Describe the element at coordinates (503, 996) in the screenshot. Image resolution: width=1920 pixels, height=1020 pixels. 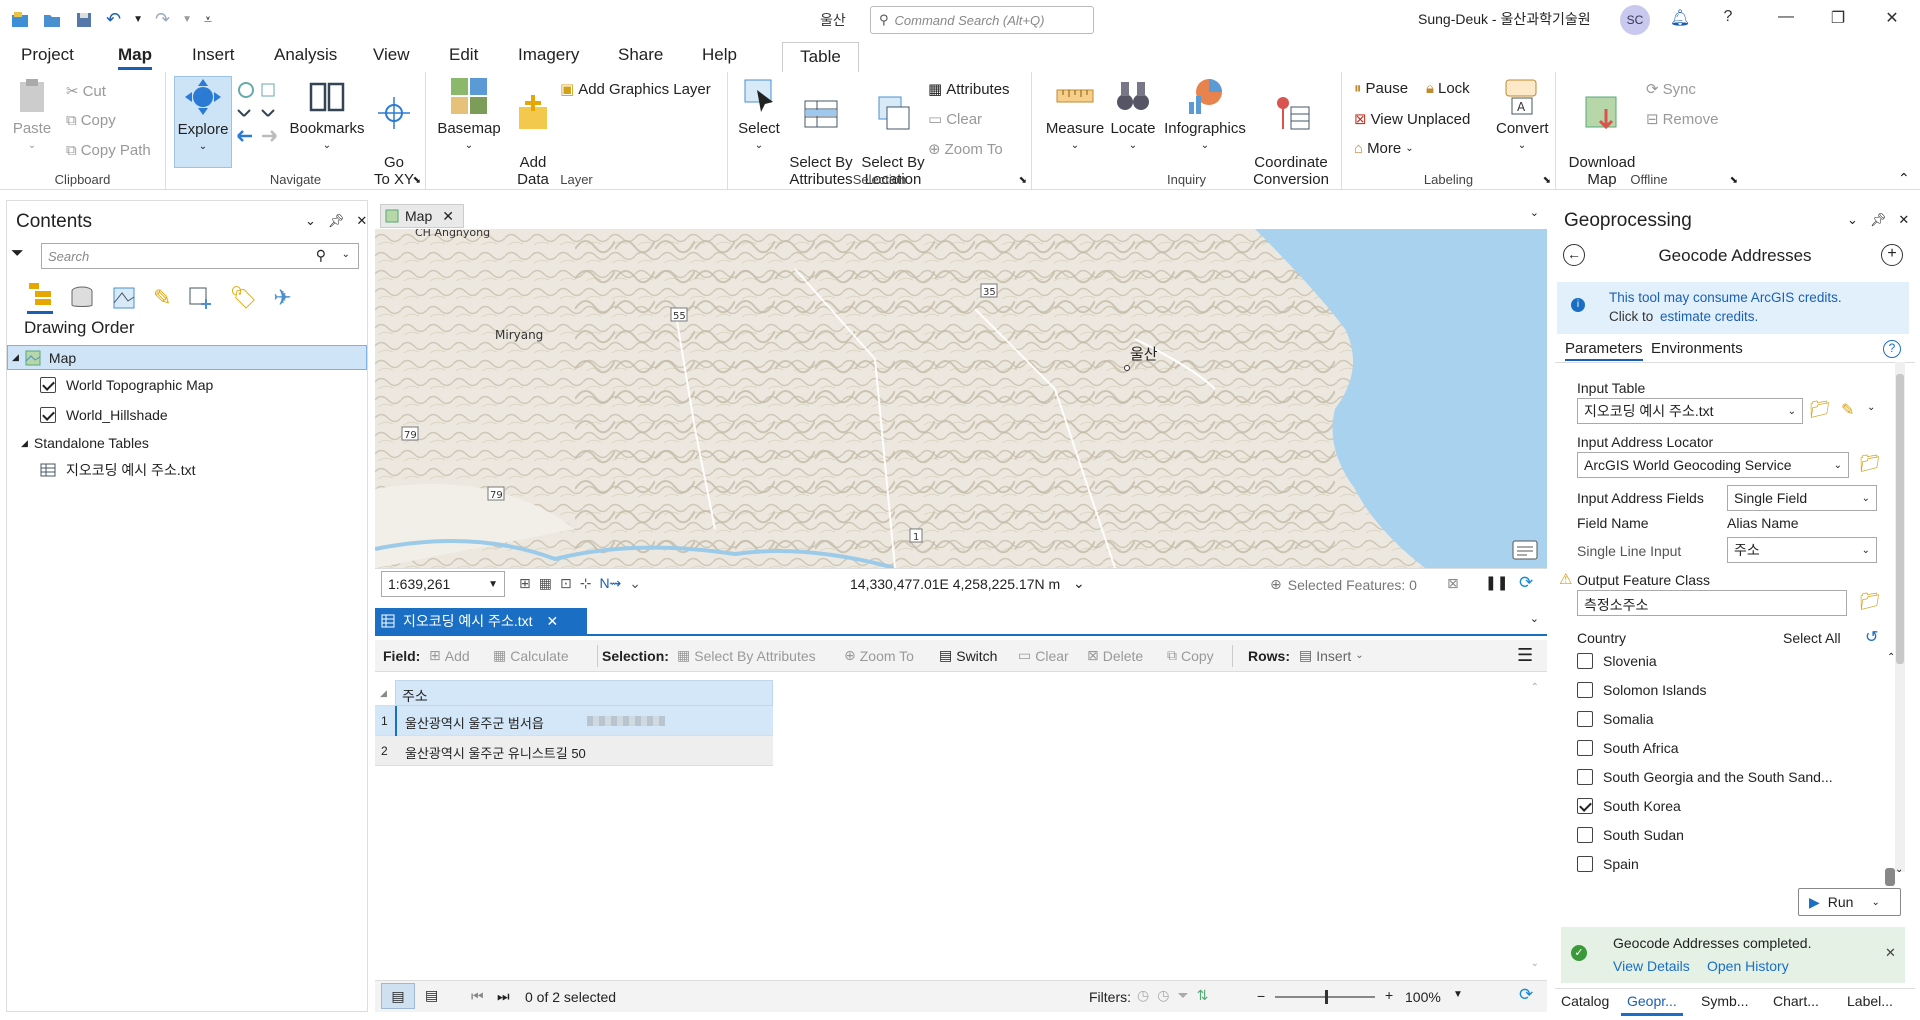
I see `last-record-icon: ⏭` at that location.